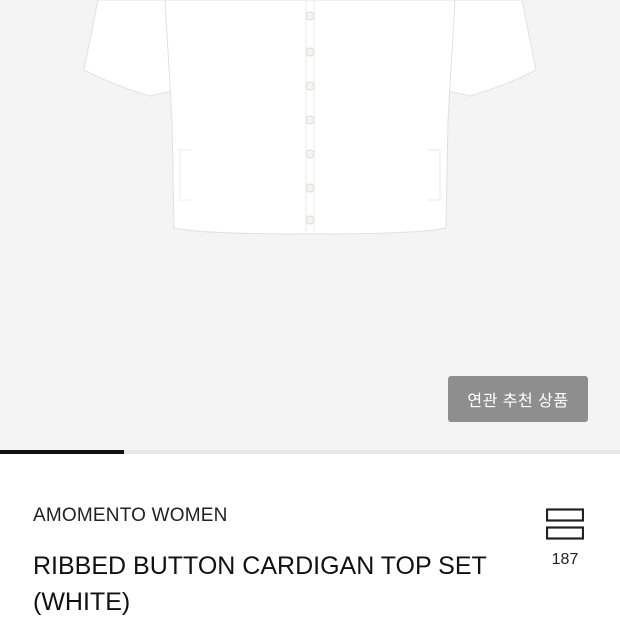 The width and height of the screenshot is (620, 620). Describe the element at coordinates (260, 584) in the screenshot. I see `product-title: RIBBED BUTTON CARDIGAN TOP SET (WHITE)` at that location.